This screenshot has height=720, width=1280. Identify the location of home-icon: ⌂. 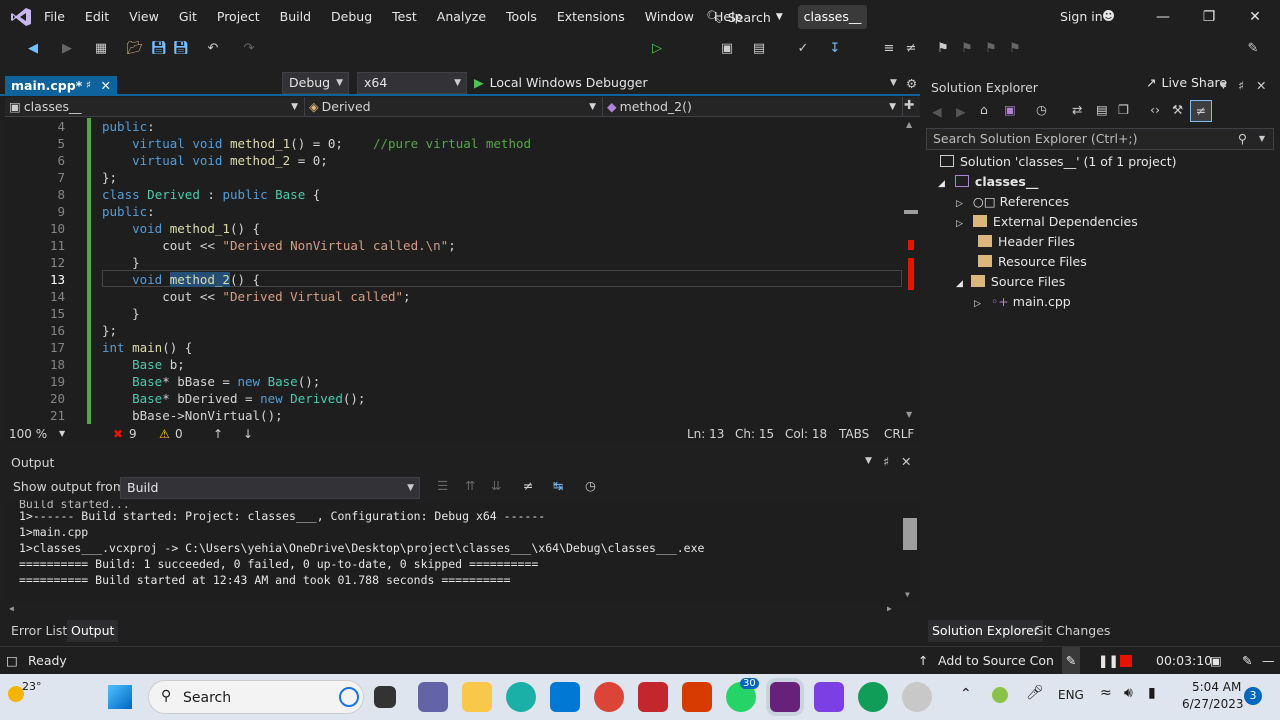
(984, 109).